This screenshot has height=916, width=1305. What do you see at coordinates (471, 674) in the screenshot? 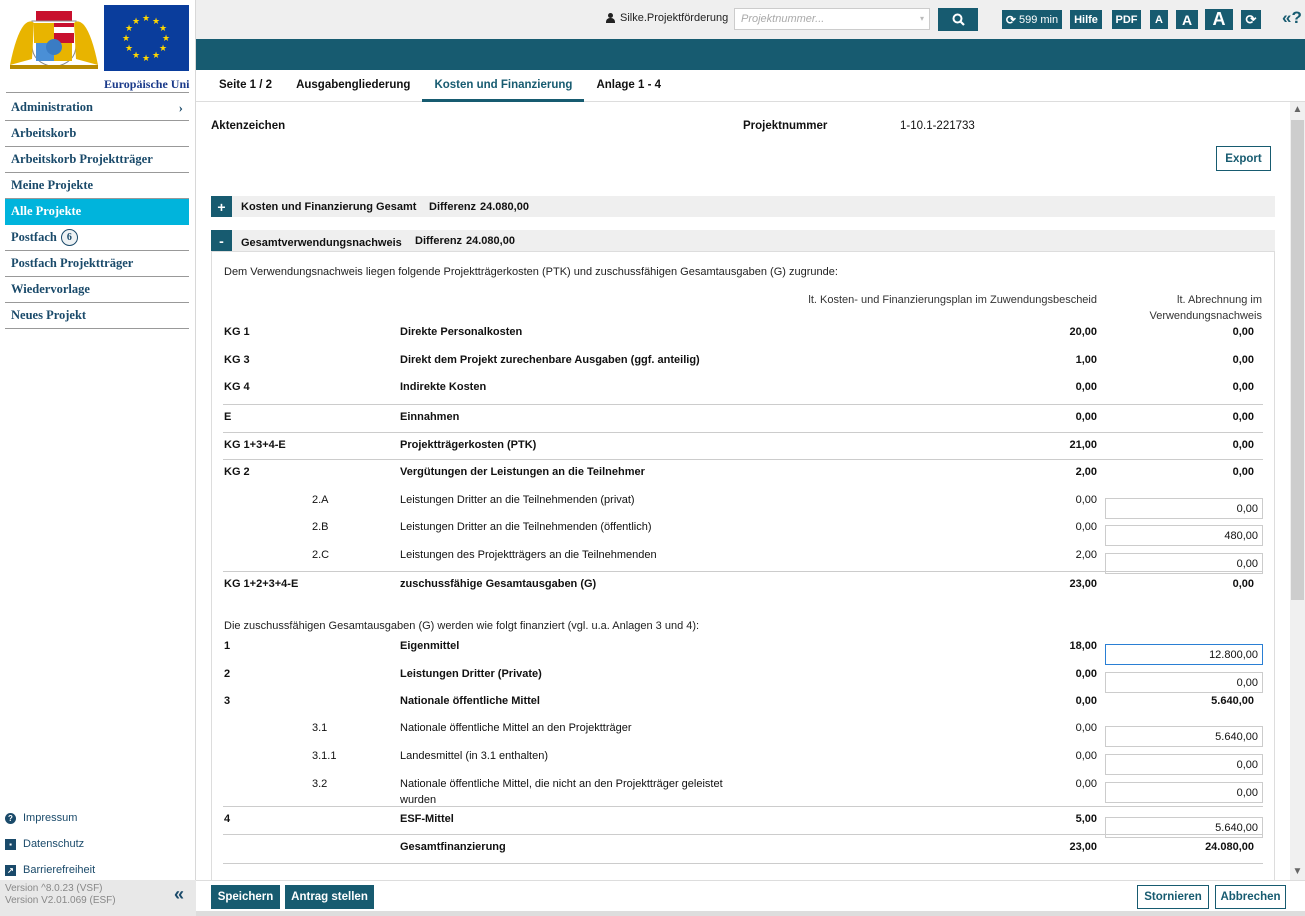
I see `row-label: Leistungen Dritter (Private)` at bounding box center [471, 674].